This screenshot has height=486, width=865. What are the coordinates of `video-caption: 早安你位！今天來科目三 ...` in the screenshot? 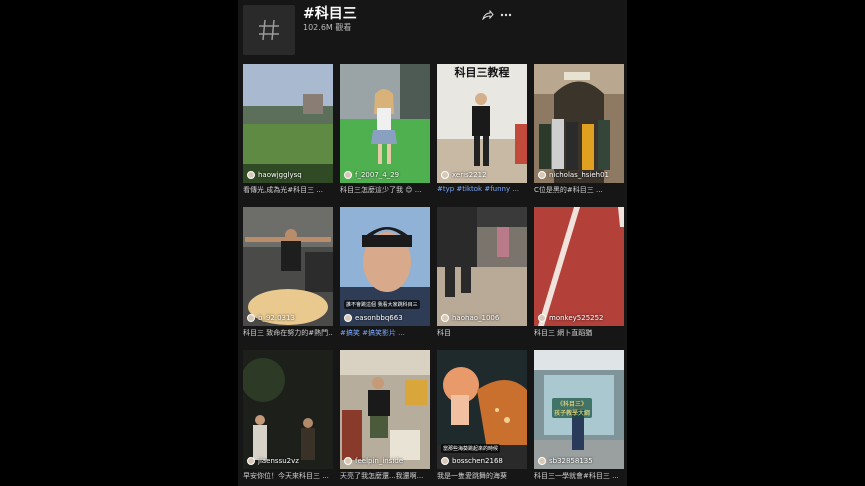 It's located at (286, 476).